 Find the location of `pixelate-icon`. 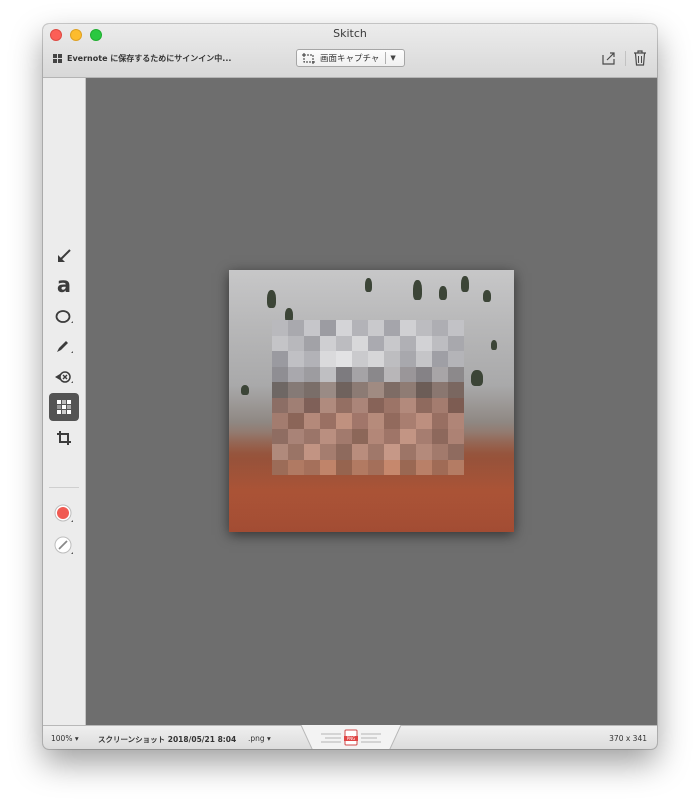

pixelate-icon is located at coordinates (64, 407).